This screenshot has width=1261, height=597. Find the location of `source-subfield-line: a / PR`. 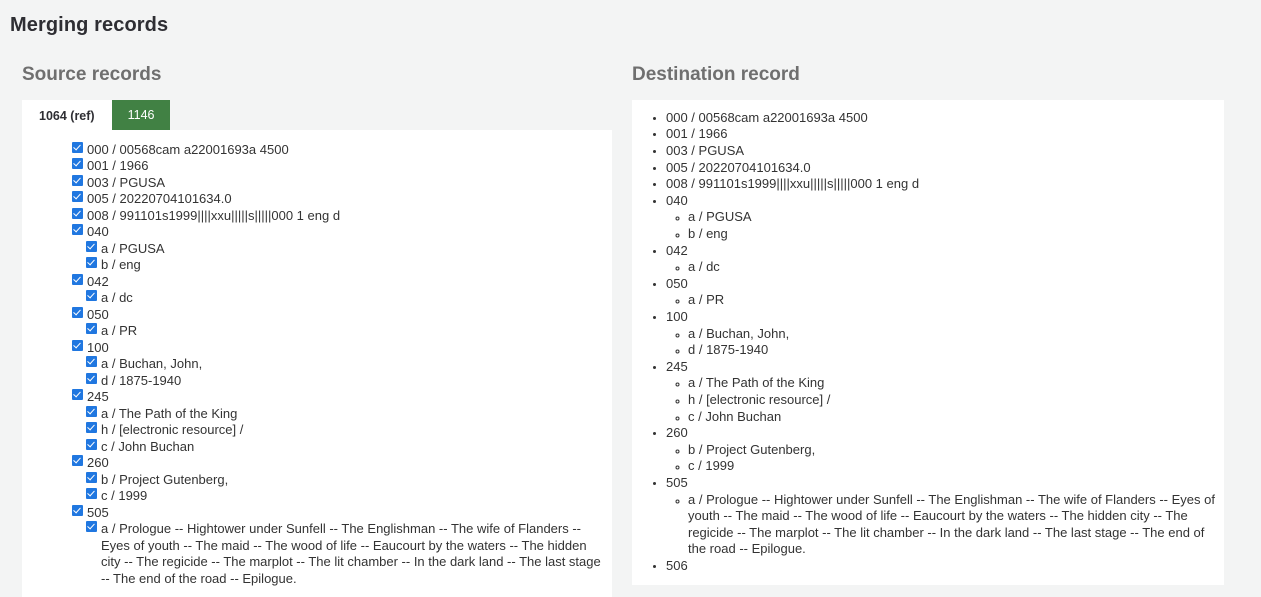

source-subfield-line: a / PR is located at coordinates (346, 331).